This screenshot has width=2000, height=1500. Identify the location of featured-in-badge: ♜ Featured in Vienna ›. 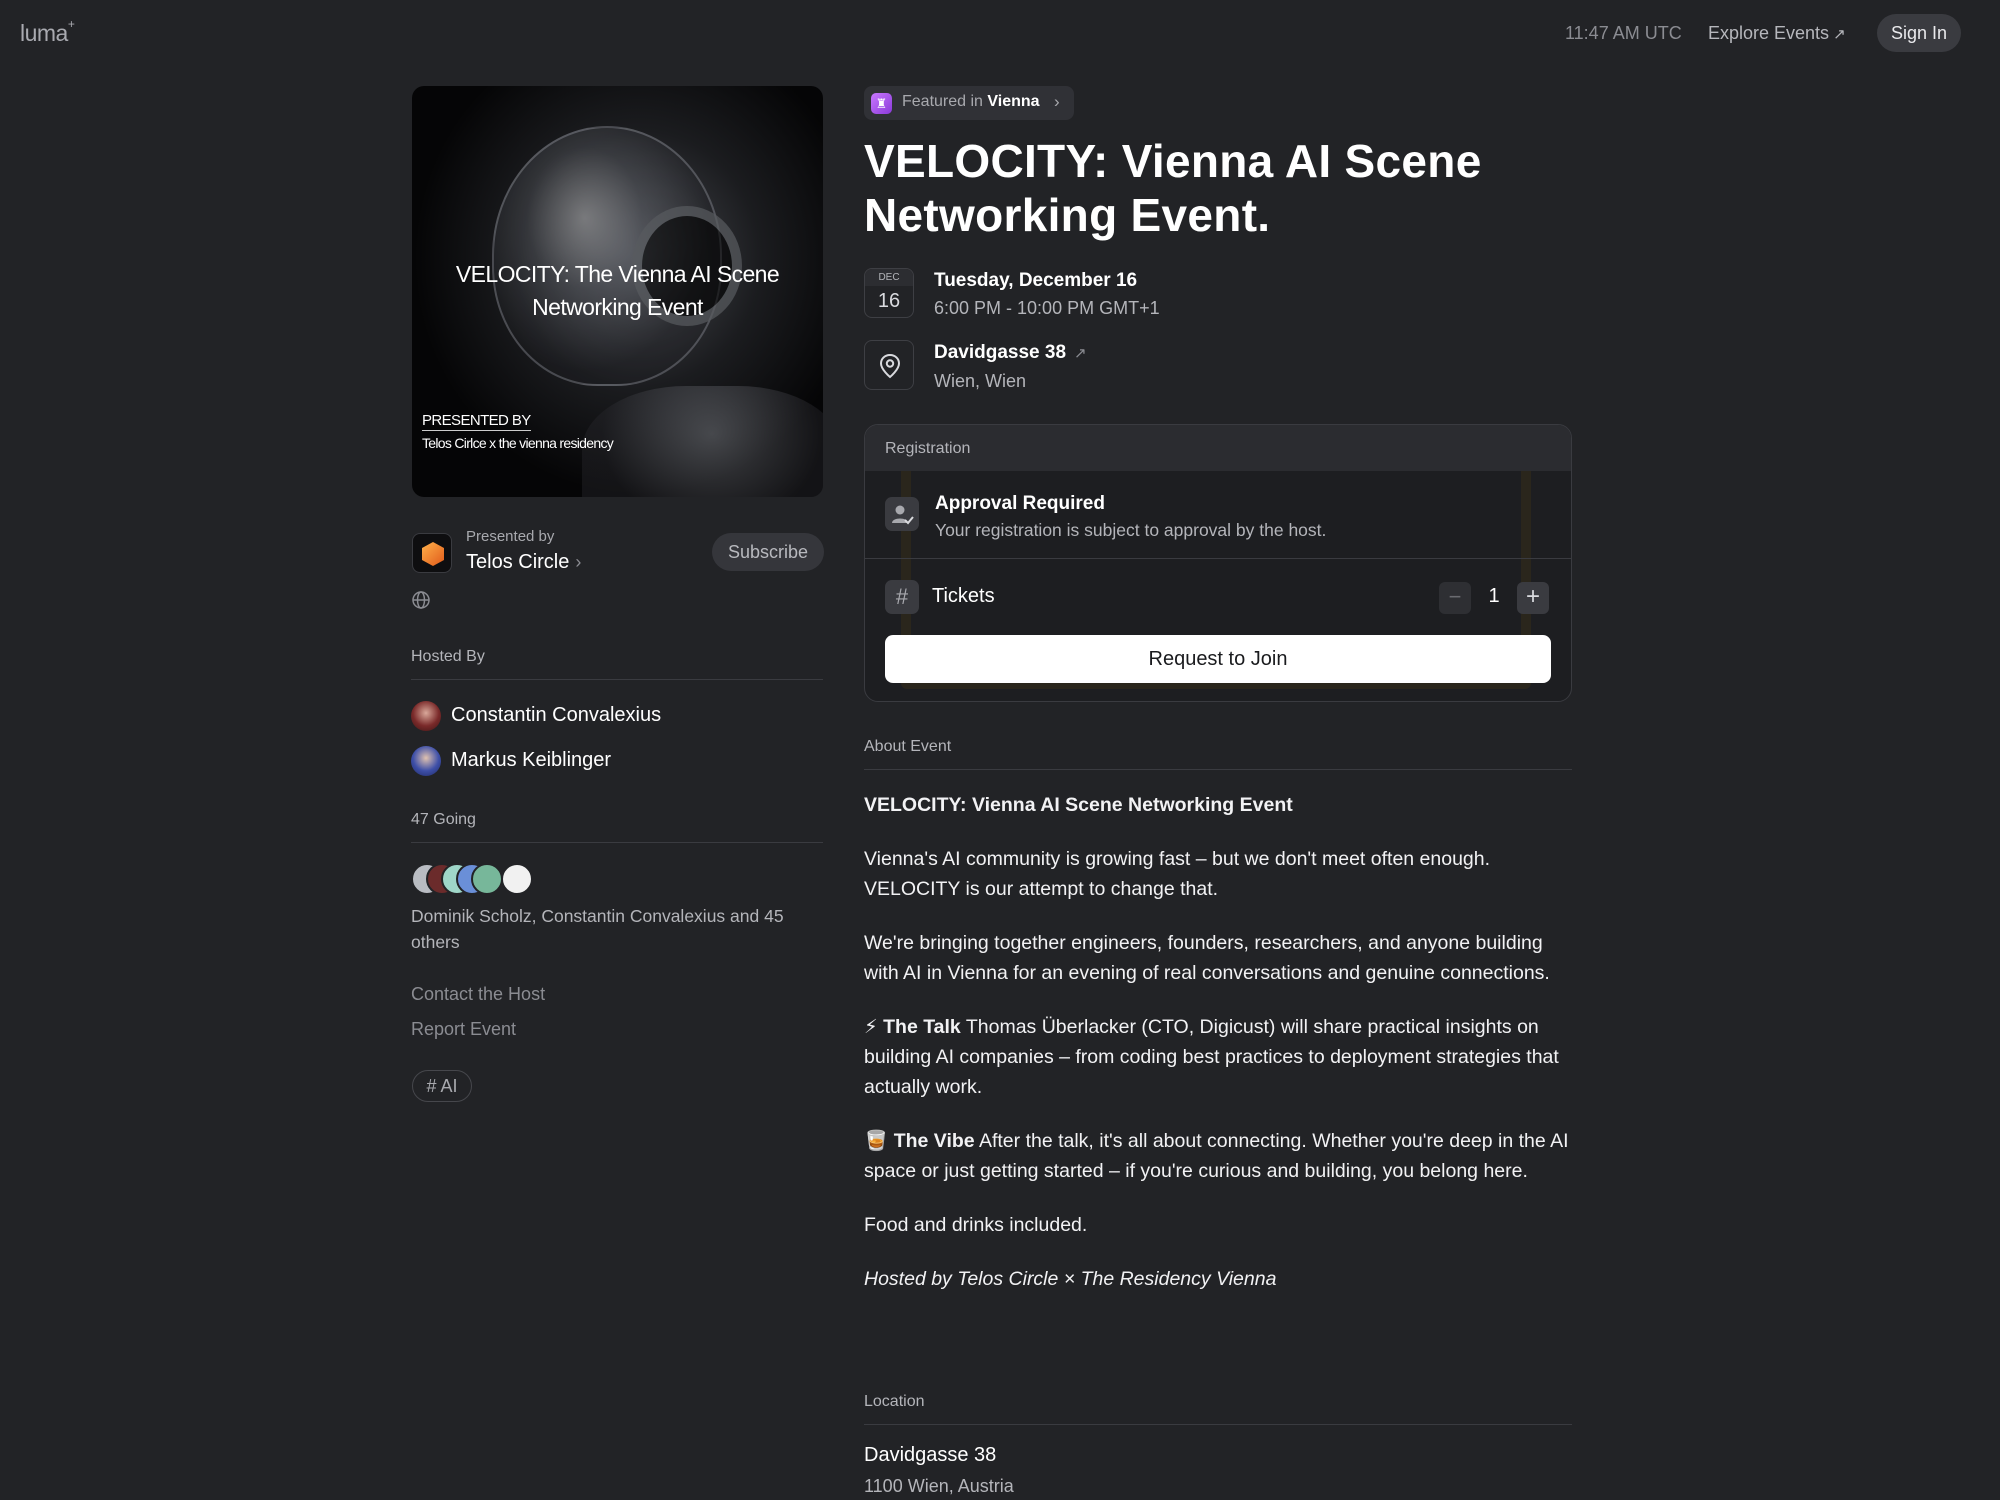
(969, 103).